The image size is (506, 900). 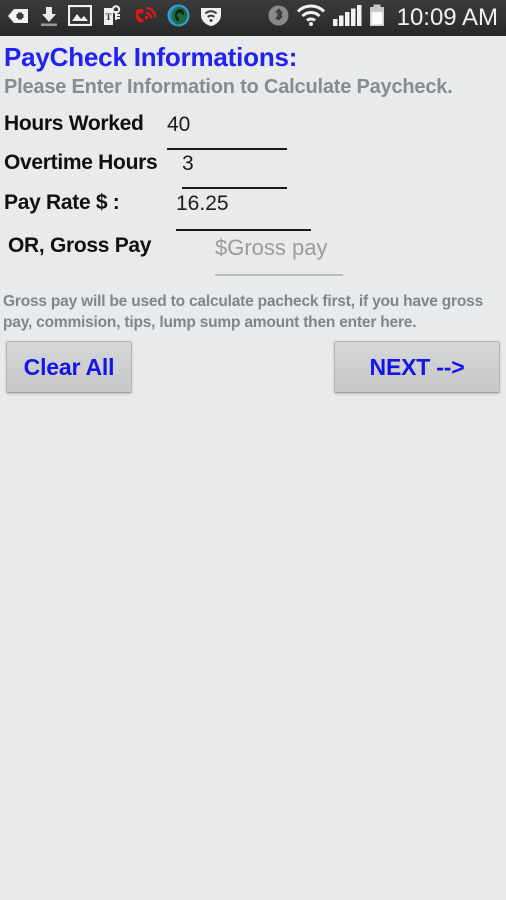 I want to click on form-row-pay-rate: Pay Rate $ : 16.25, so click(x=253, y=211).